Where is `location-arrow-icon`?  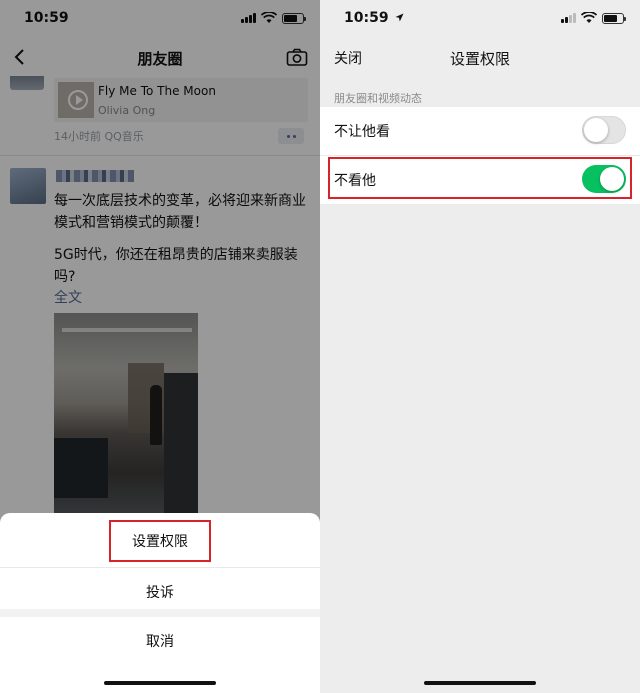 location-arrow-icon is located at coordinates (399, 17).